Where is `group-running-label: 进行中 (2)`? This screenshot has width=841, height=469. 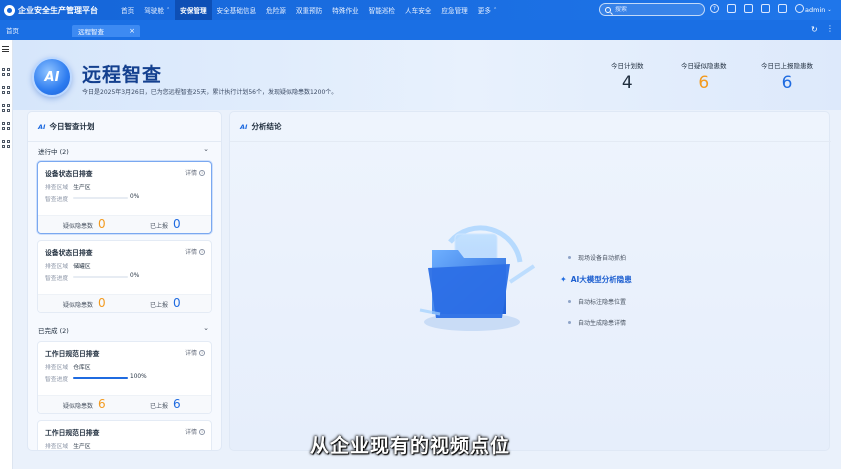 group-running-label: 进行中 (2) is located at coordinates (53, 151).